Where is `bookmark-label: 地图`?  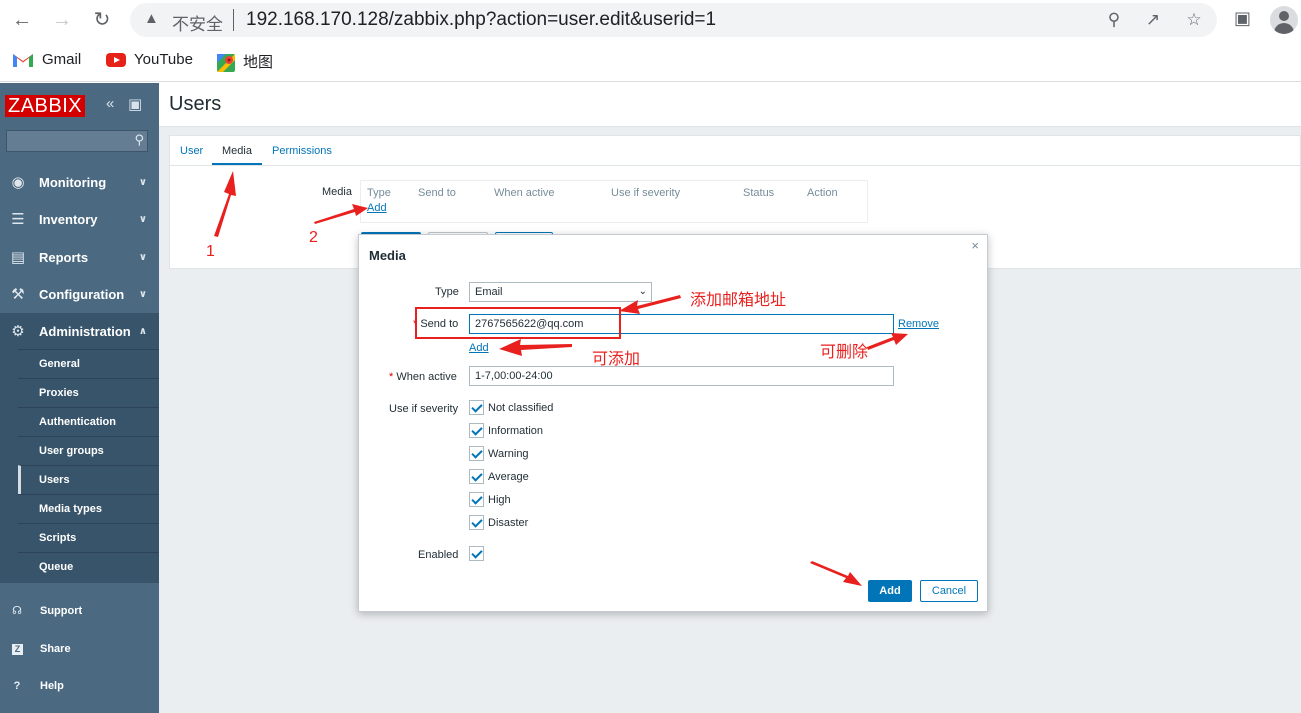 bookmark-label: 地图 is located at coordinates (258, 62).